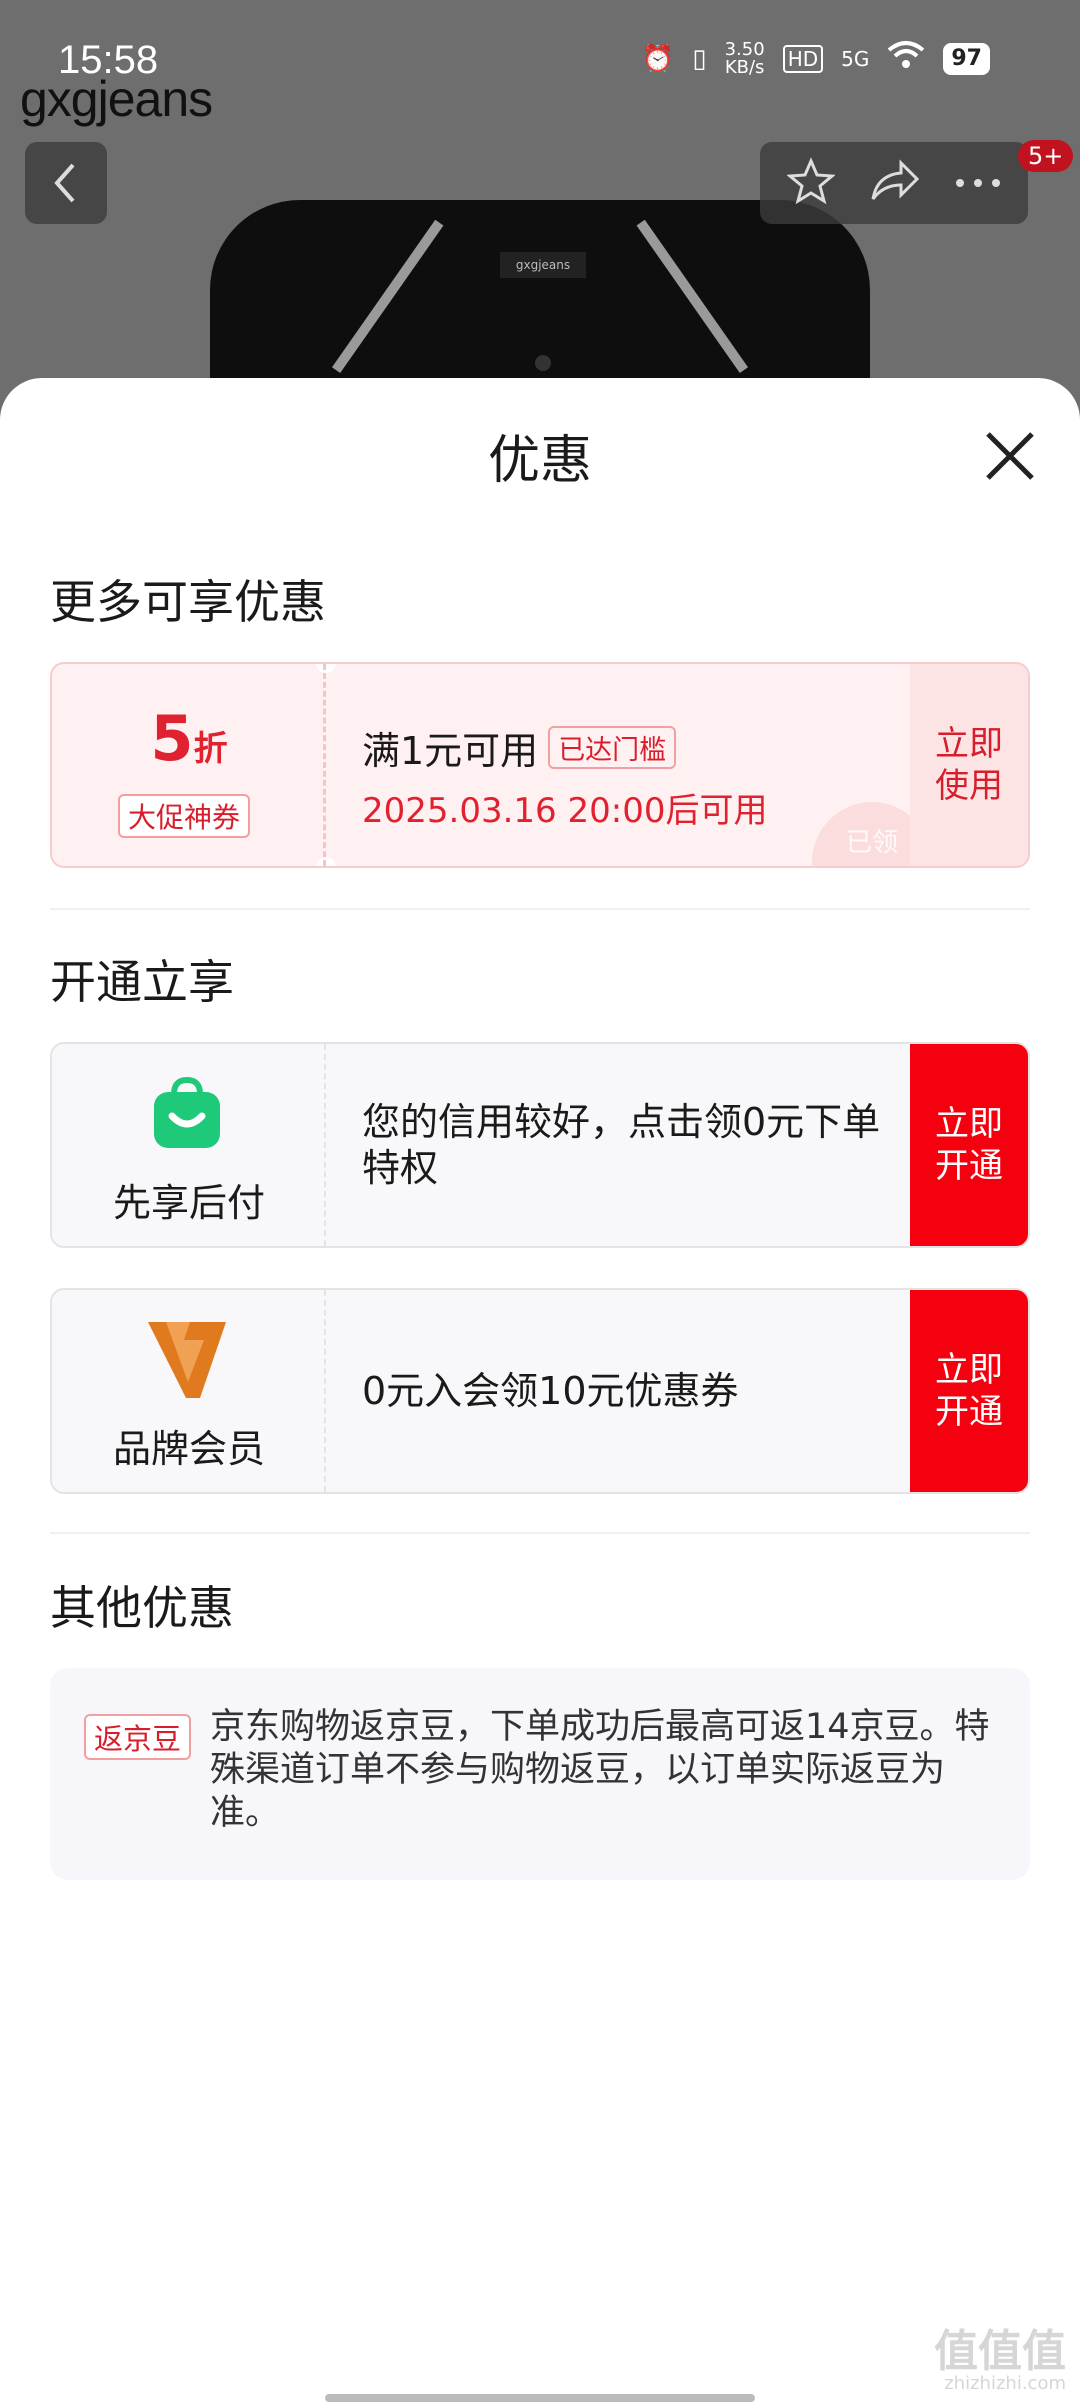  What do you see at coordinates (116, 99) in the screenshot?
I see `brand-logo: gxgjeans` at bounding box center [116, 99].